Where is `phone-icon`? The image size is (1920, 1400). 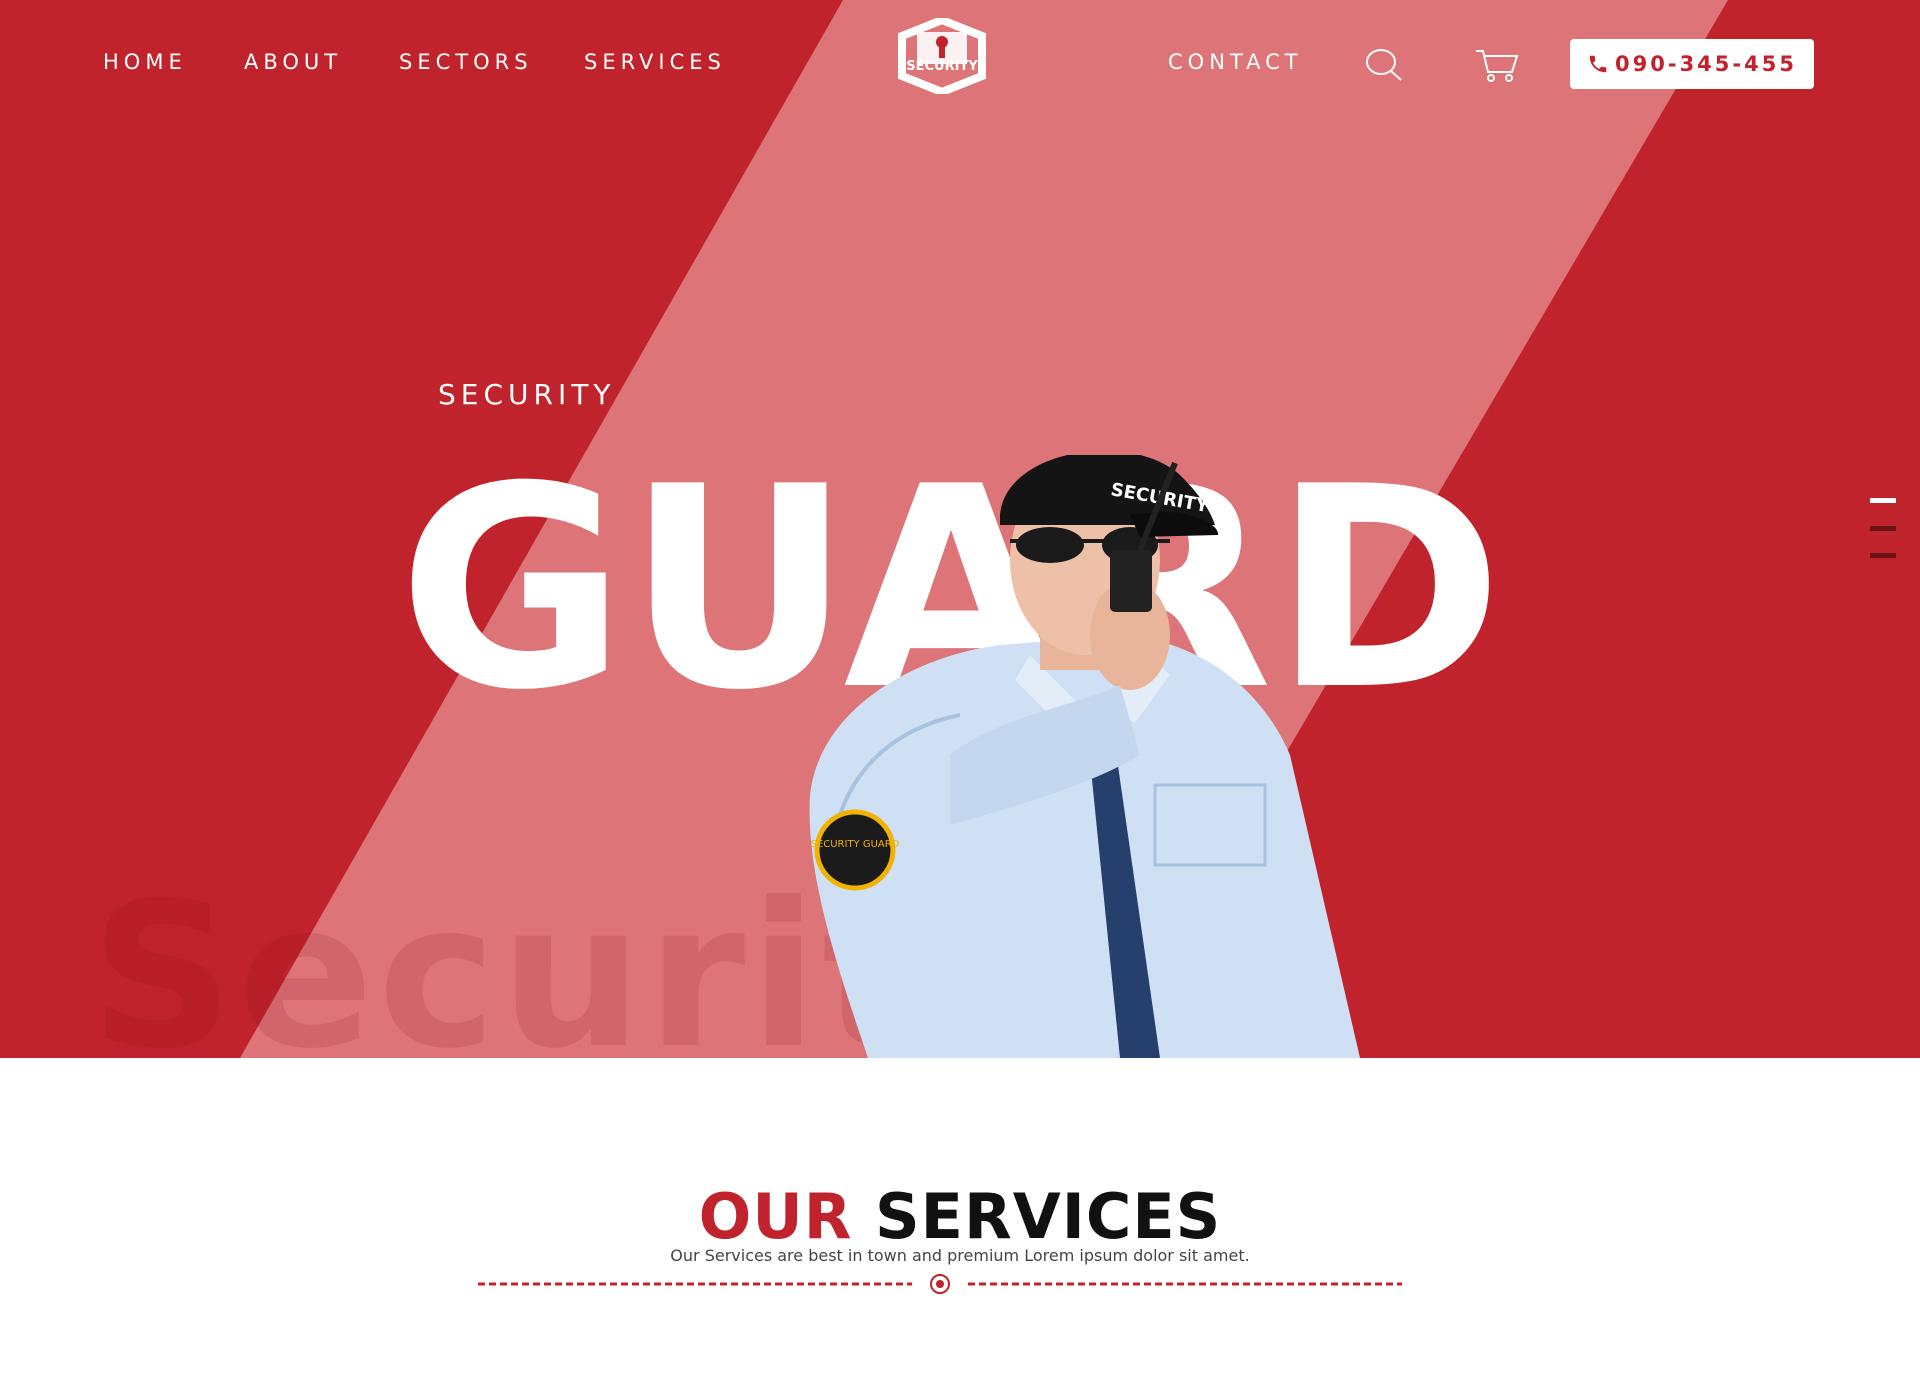 phone-icon is located at coordinates (1598, 64).